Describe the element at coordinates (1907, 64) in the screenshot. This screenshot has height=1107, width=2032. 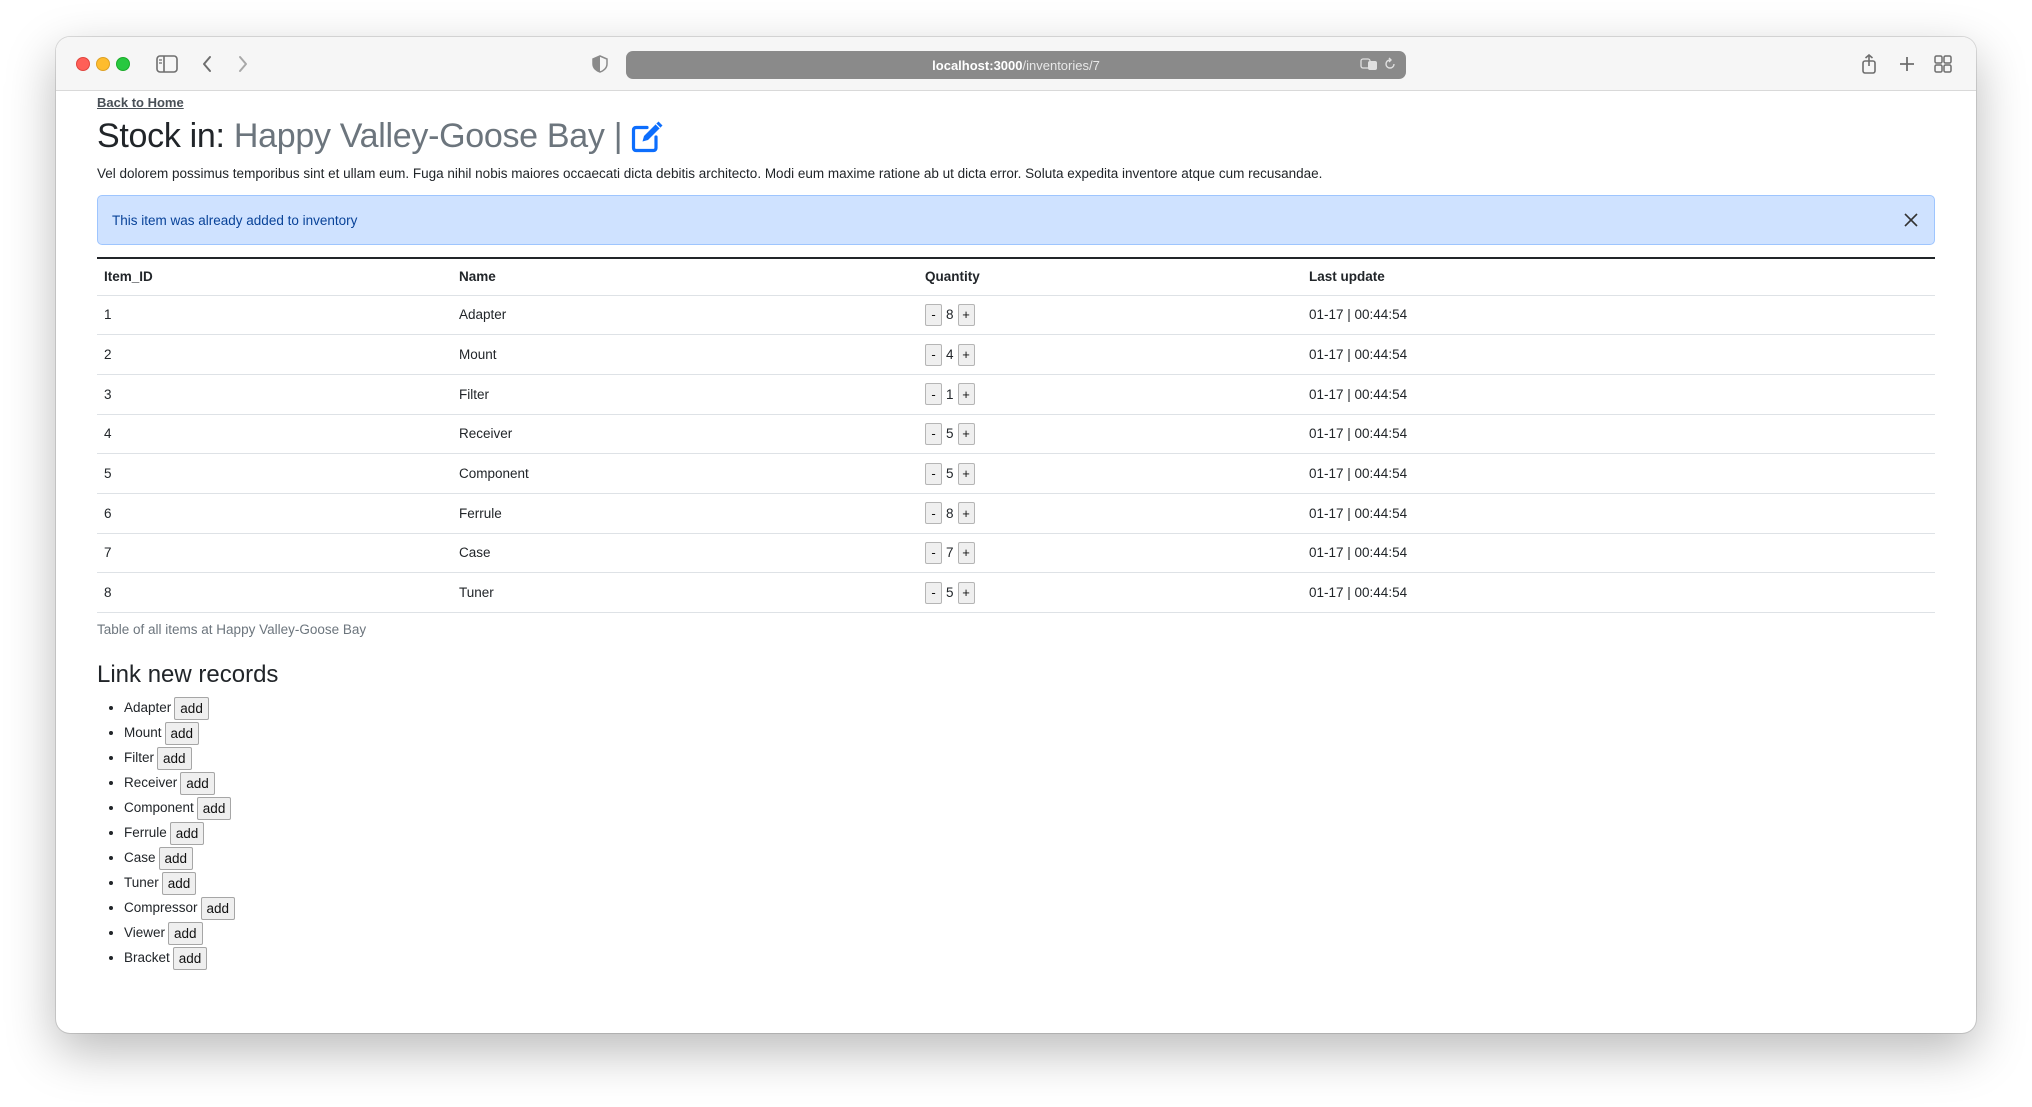
I see `new-tab-icon` at that location.